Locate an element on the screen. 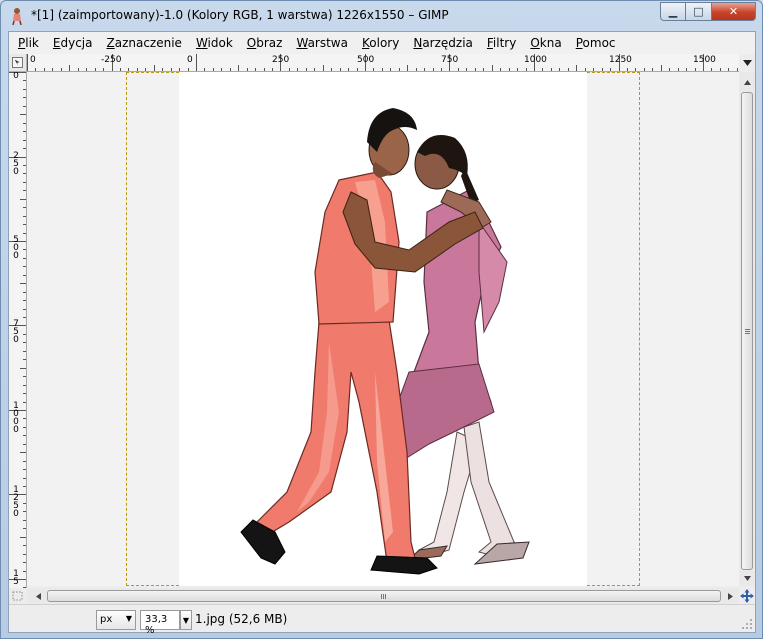 This screenshot has height=639, width=763. zoom-value: 33,3 % is located at coordinates (156, 625).